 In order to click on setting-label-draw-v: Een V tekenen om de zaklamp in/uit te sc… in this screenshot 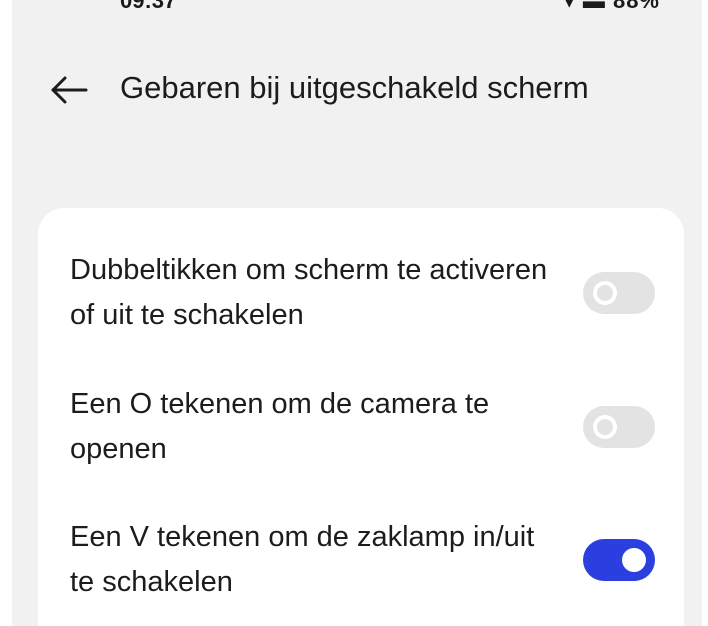, I will do `click(302, 559)`.